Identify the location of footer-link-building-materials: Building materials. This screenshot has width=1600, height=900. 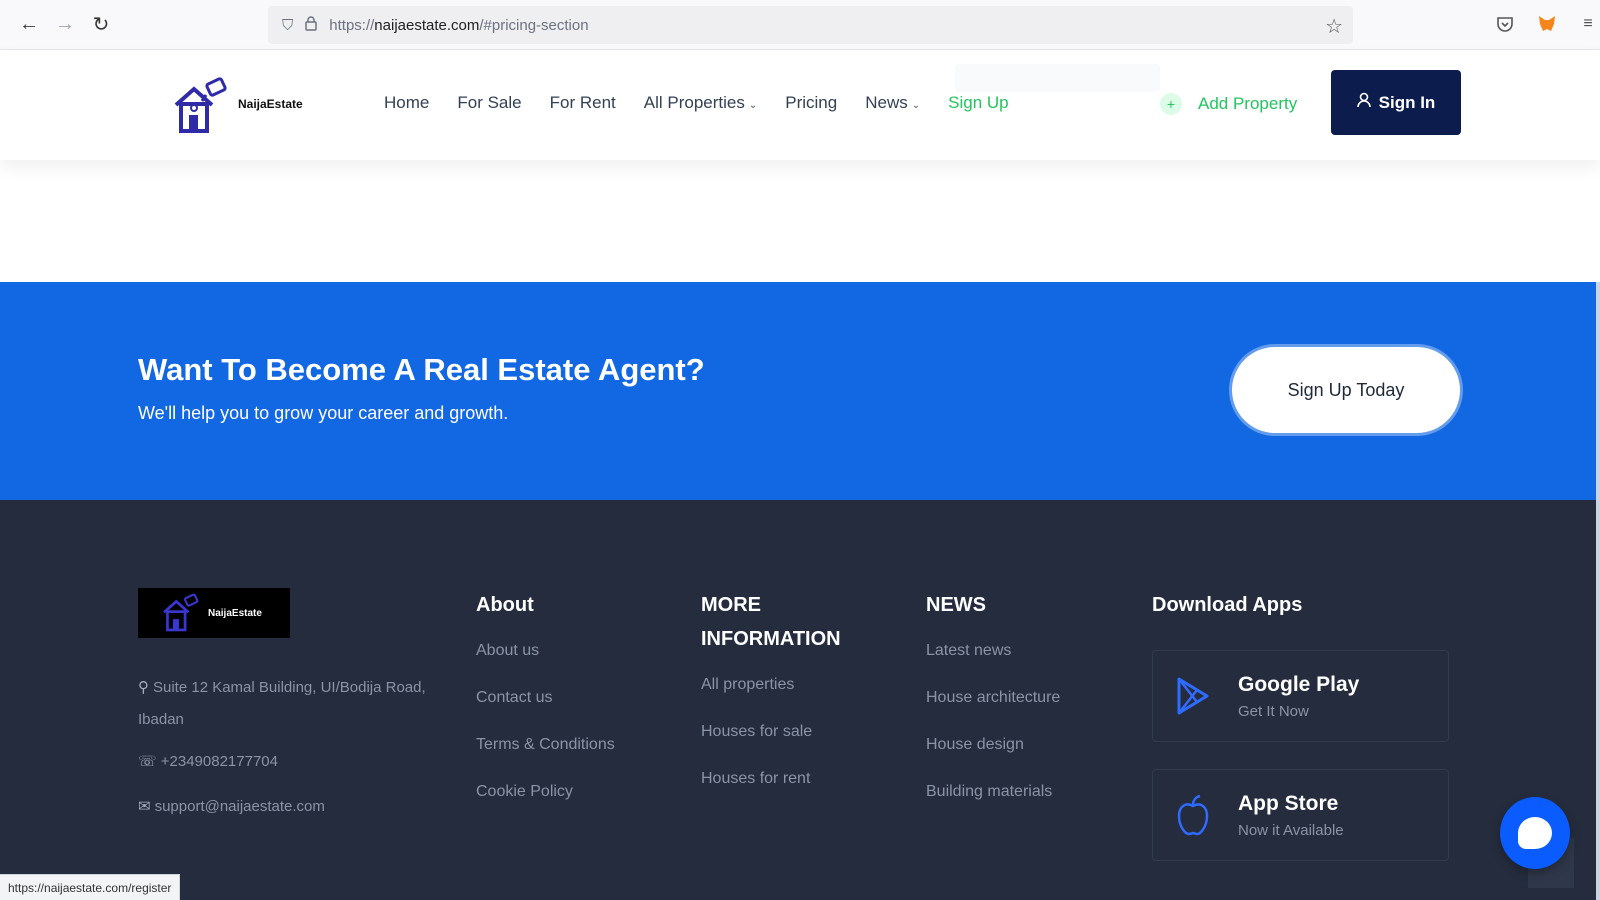
(993, 806).